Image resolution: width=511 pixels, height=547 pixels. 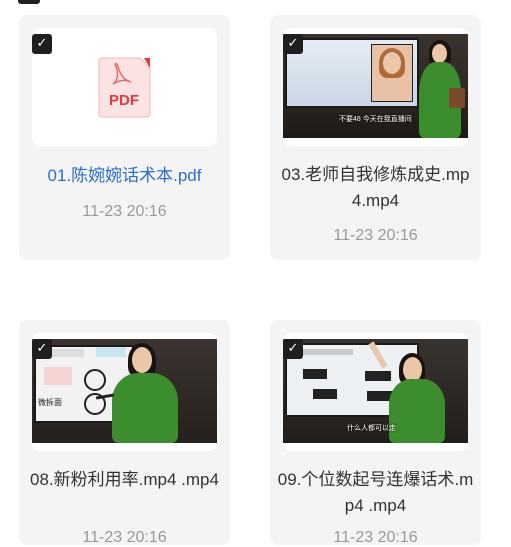 What do you see at coordinates (124, 100) in the screenshot?
I see `pdf-icon-label: PDF` at bounding box center [124, 100].